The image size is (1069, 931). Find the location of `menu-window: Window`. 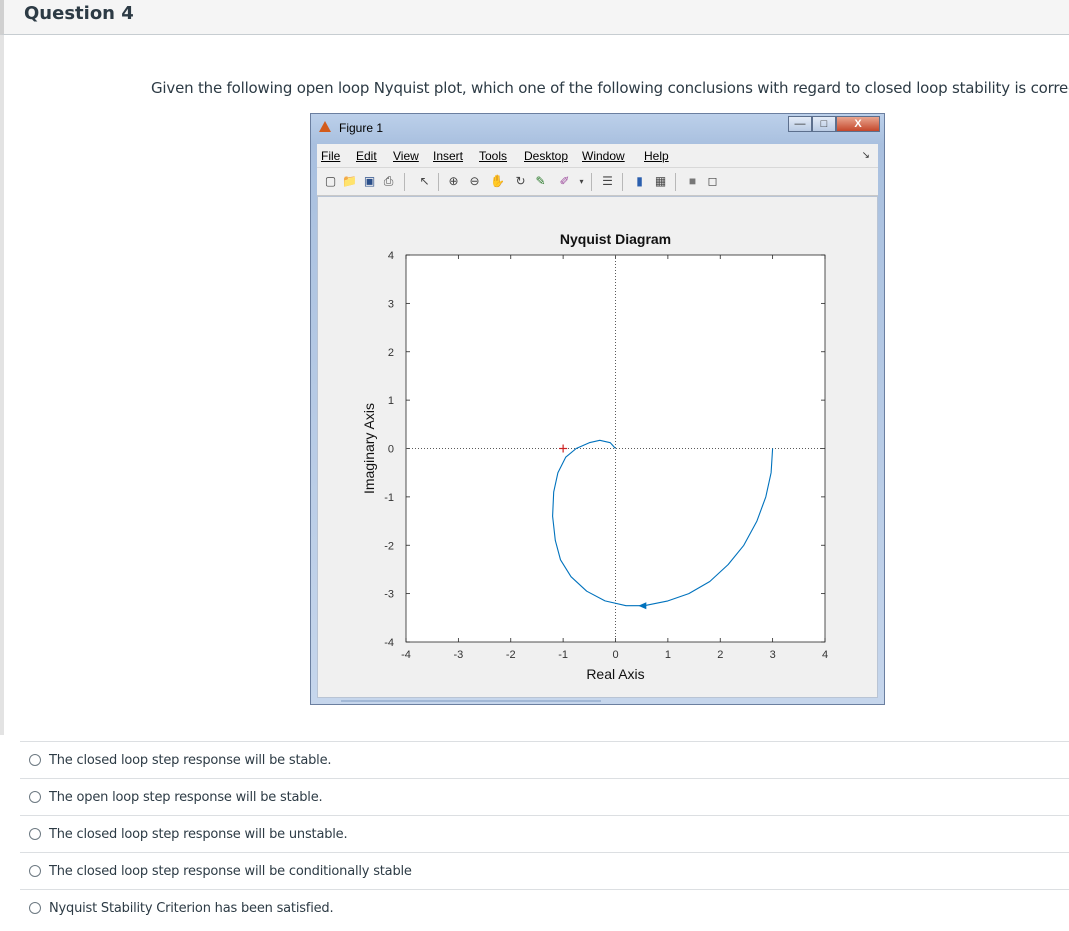

menu-window: Window is located at coordinates (603, 156).